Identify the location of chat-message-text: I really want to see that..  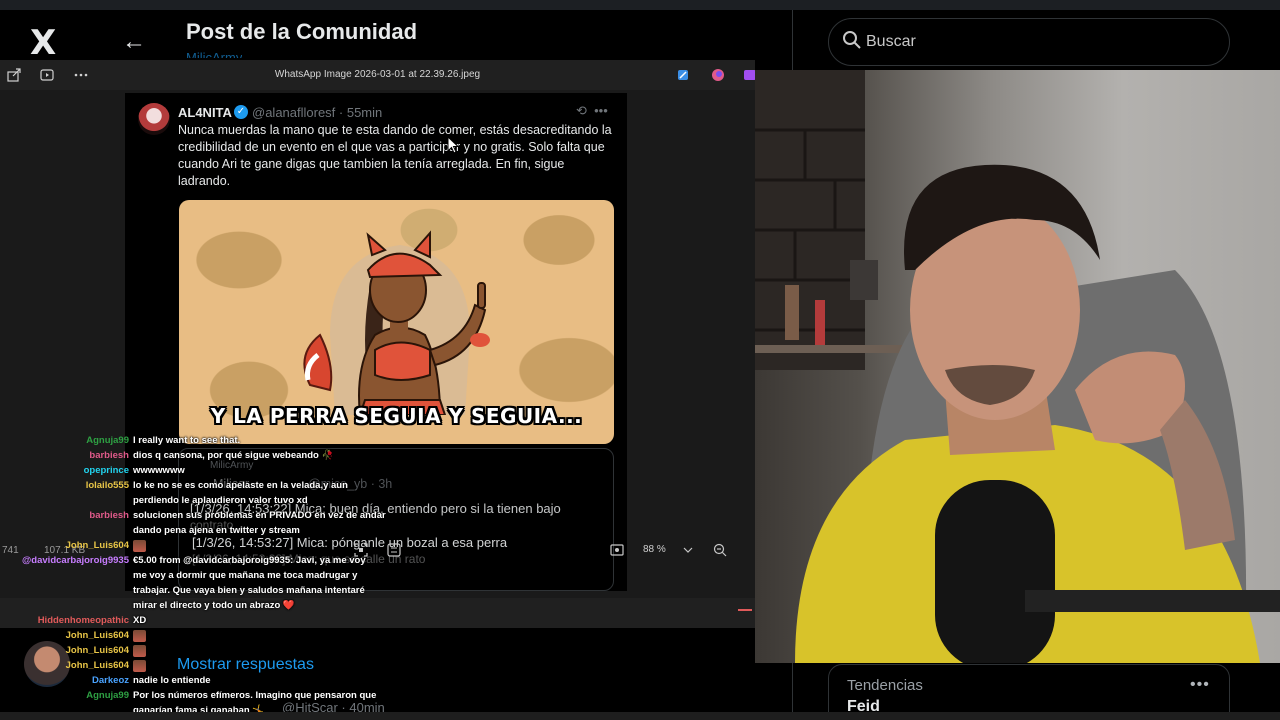
(187, 440).